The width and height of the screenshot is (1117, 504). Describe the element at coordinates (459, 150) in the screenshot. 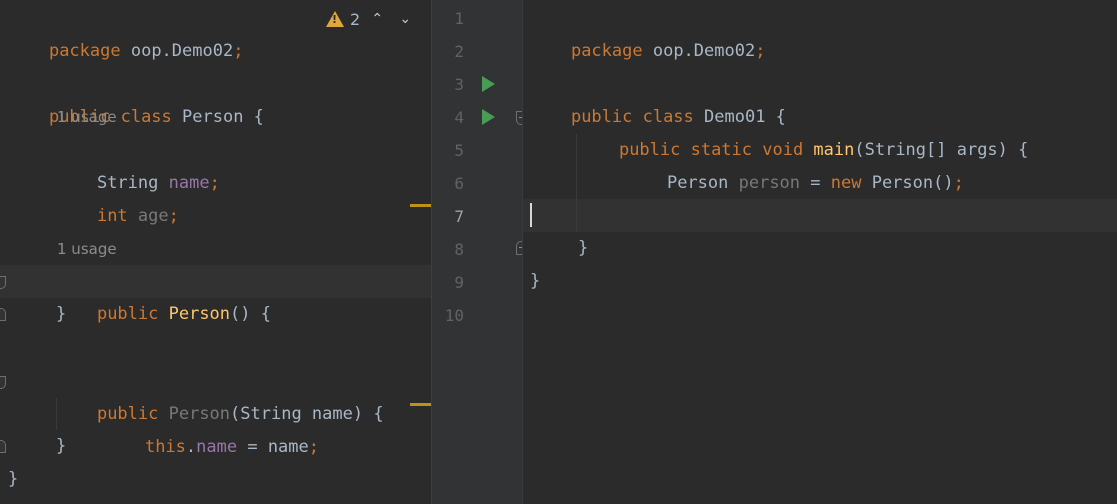

I see `line-number: 5` at that location.